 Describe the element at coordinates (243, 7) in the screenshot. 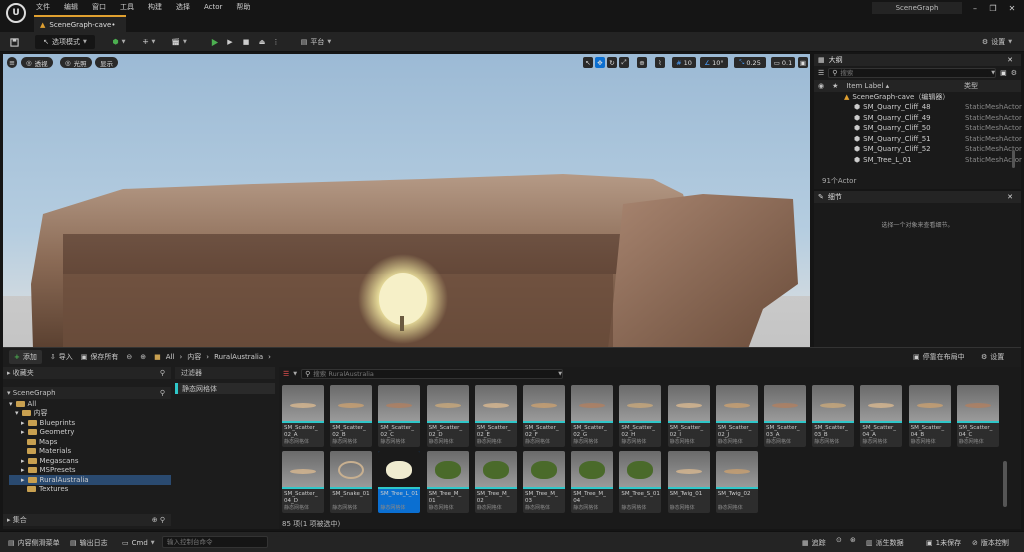

I see `menu-help: 帮助` at that location.